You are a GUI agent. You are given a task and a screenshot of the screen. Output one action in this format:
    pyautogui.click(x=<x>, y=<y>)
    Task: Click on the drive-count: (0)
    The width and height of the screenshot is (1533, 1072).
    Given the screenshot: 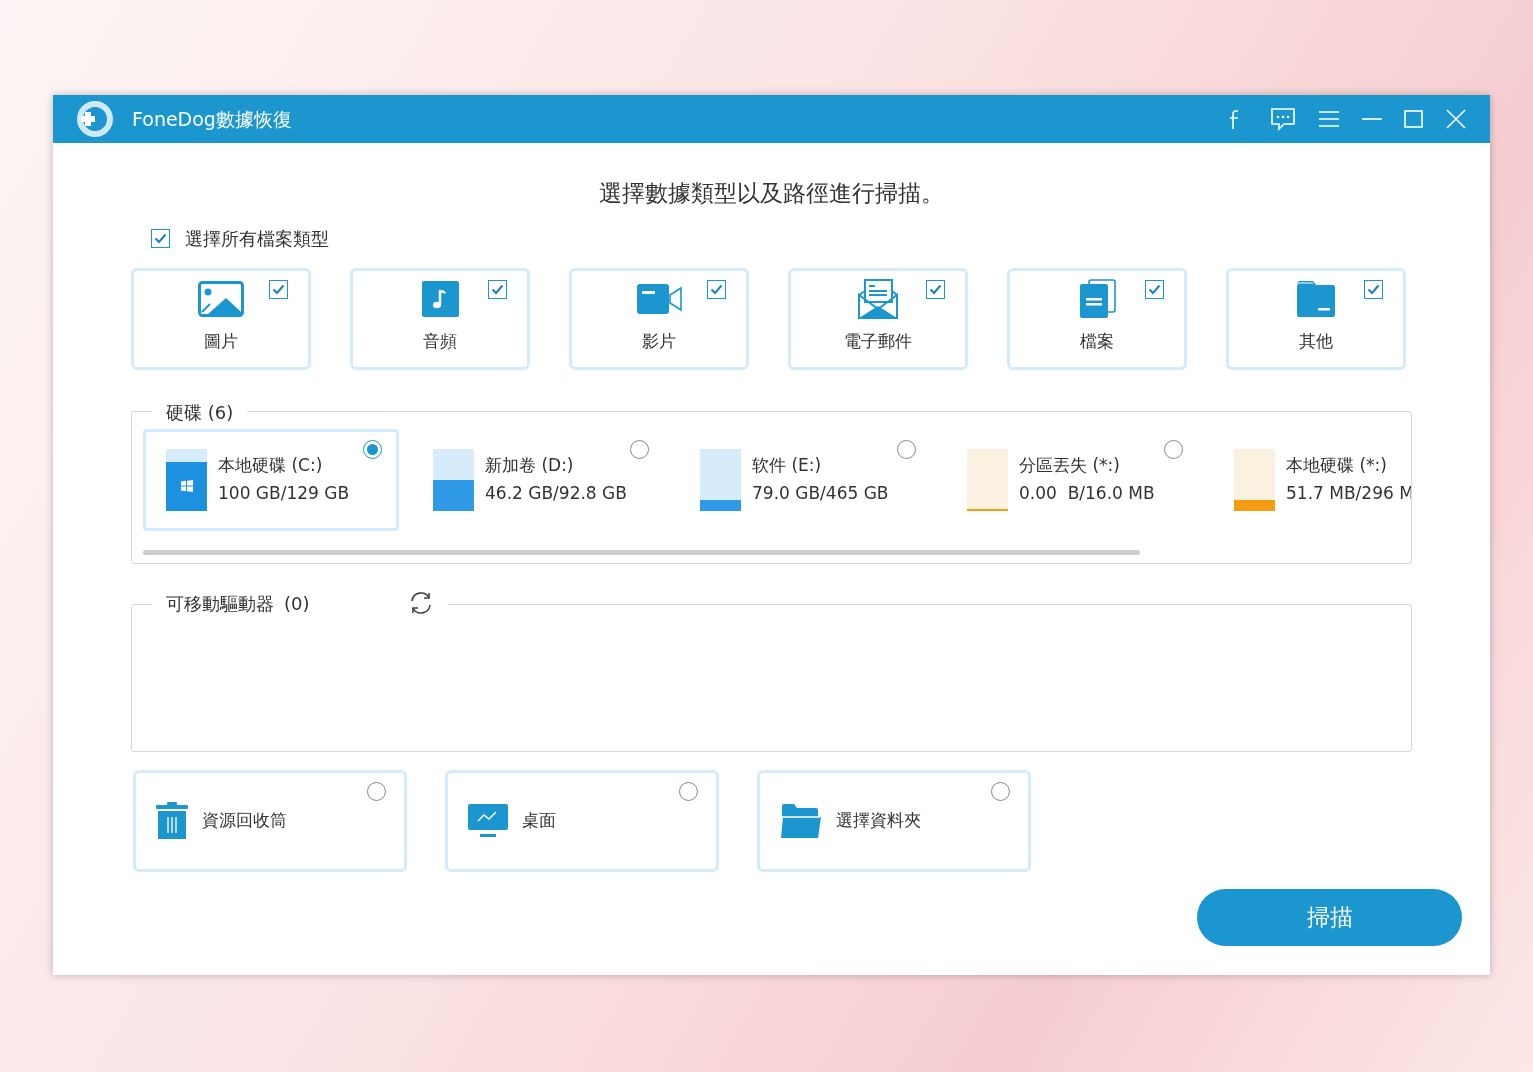 What is the action you would take?
    pyautogui.click(x=297, y=603)
    